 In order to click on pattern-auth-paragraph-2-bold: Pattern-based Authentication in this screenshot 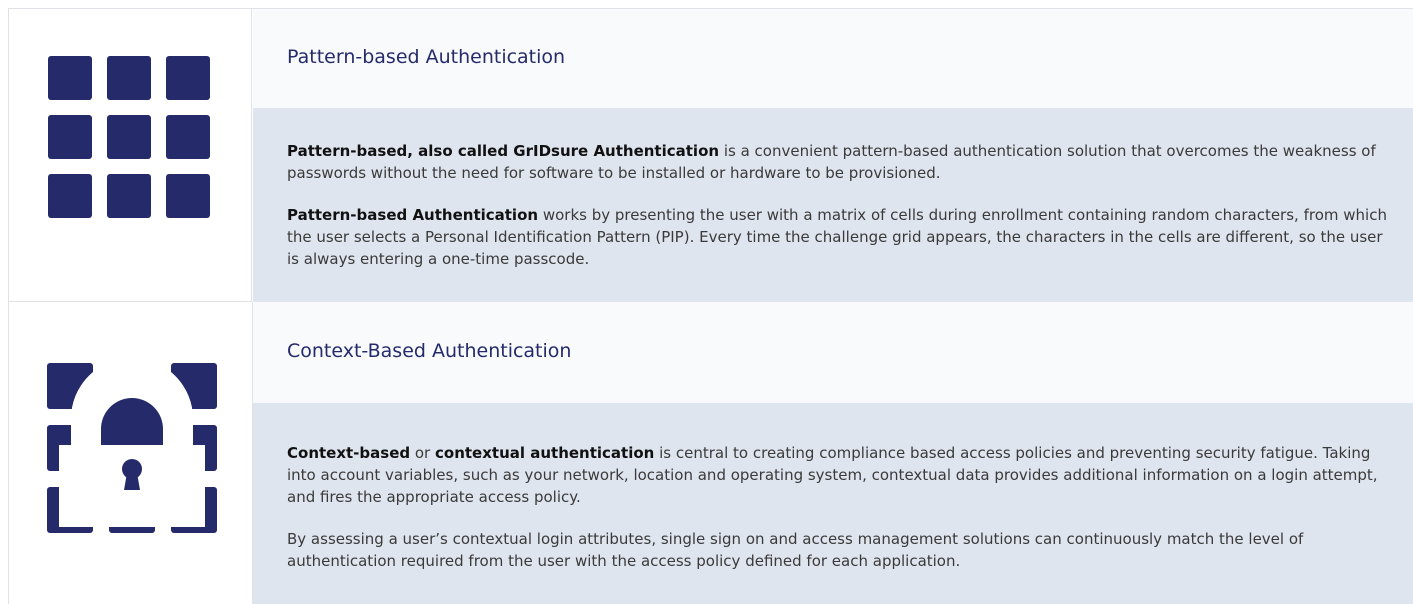, I will do `click(413, 215)`.